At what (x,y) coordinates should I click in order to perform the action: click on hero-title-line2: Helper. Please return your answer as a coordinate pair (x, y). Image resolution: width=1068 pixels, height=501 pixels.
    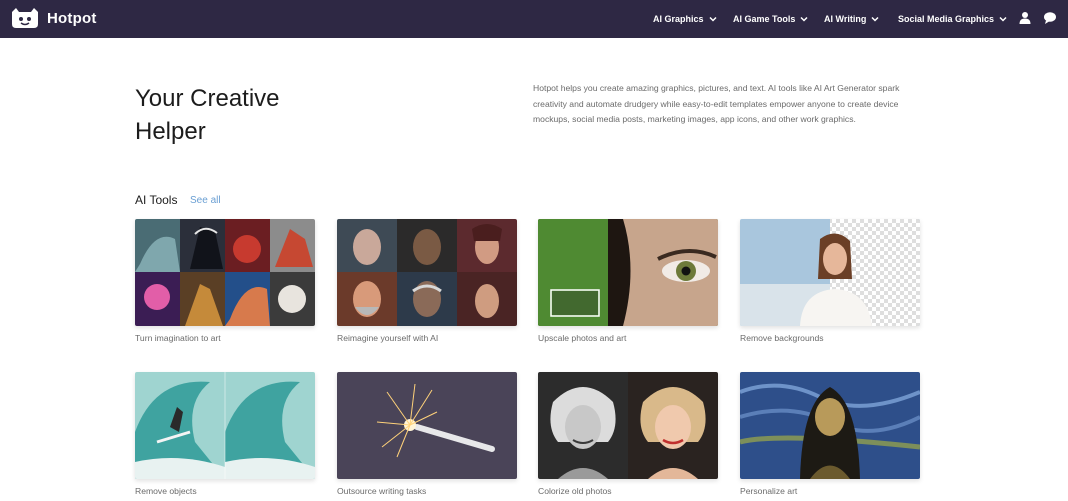
    Looking at the image, I should click on (170, 131).